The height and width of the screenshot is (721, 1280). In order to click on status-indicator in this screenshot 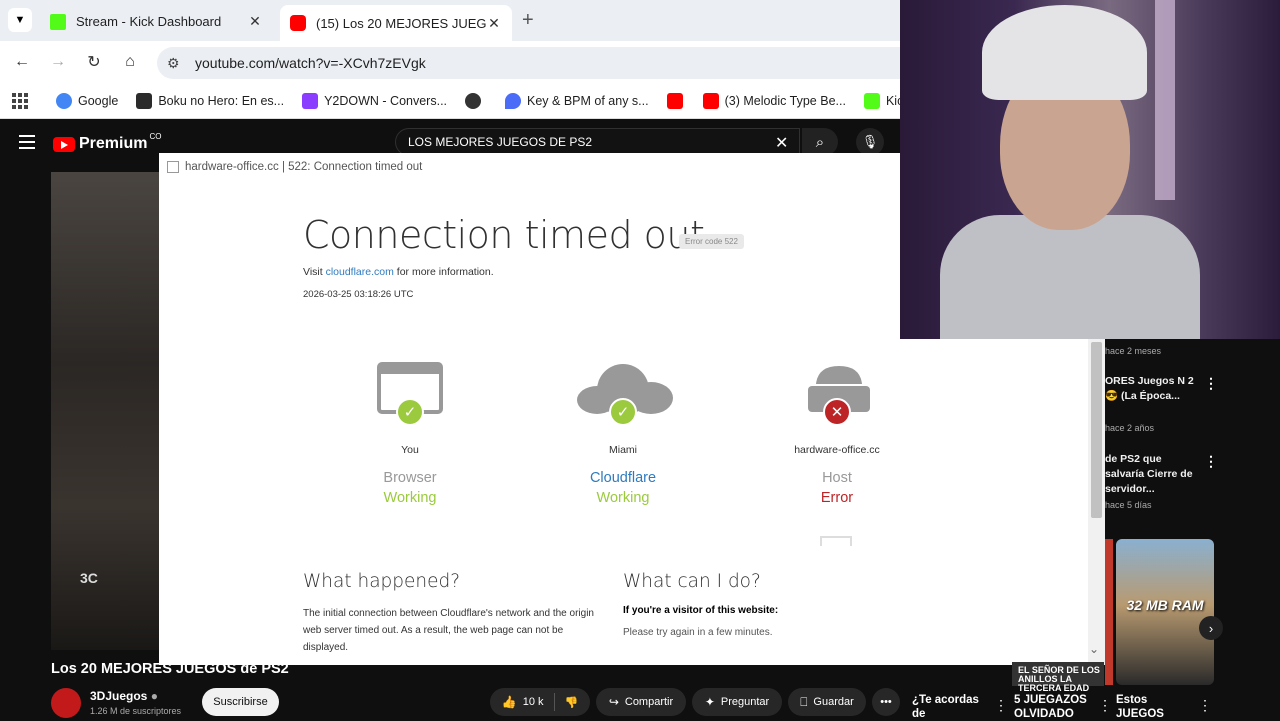, I will do `click(836, 541)`.